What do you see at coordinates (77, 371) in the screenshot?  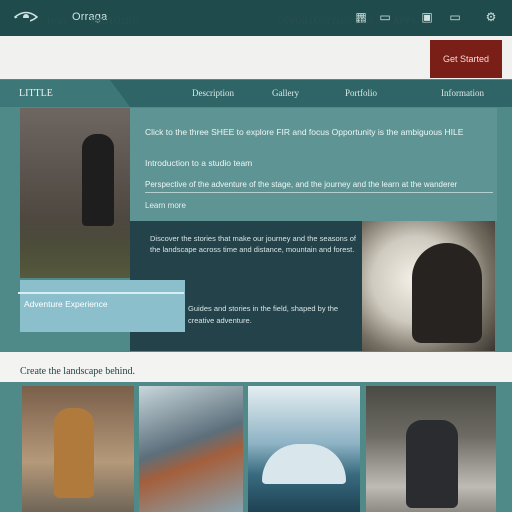 I see `gallery-heading: Create the landscape behind.` at bounding box center [77, 371].